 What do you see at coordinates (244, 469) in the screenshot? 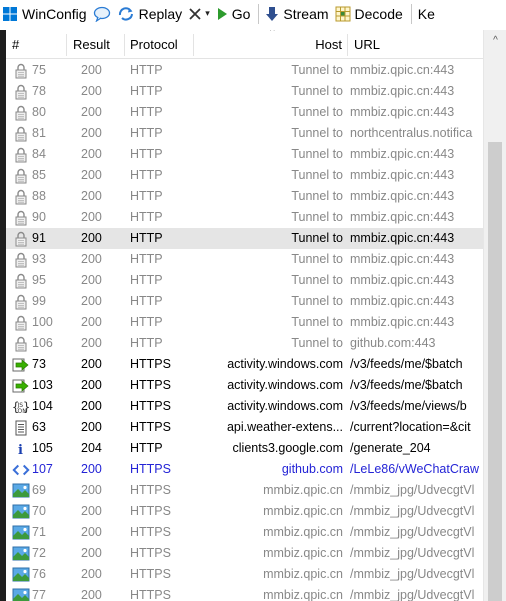
I see `session-row: 107 200 HTTPS github.com/LeLe86/vWeChatCraw` at bounding box center [244, 469].